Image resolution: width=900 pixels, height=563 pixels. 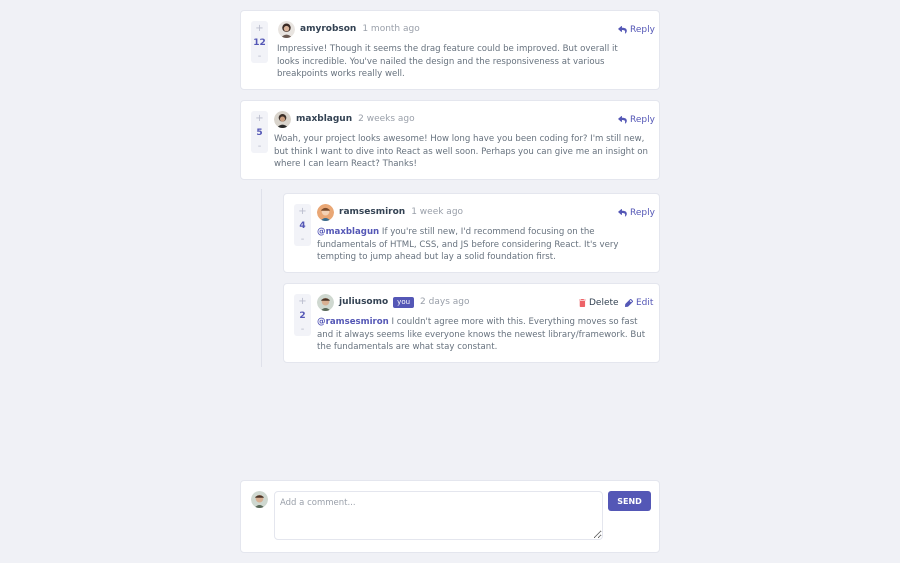 I want to click on comment-header: ramsesmiron 1 week ago, so click(x=390, y=212).